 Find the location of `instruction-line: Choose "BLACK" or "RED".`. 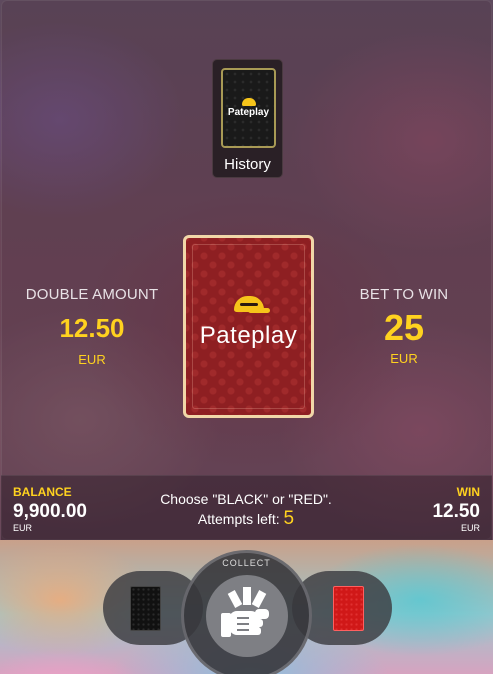

instruction-line: Choose "BLACK" or "RED". is located at coordinates (246, 499).